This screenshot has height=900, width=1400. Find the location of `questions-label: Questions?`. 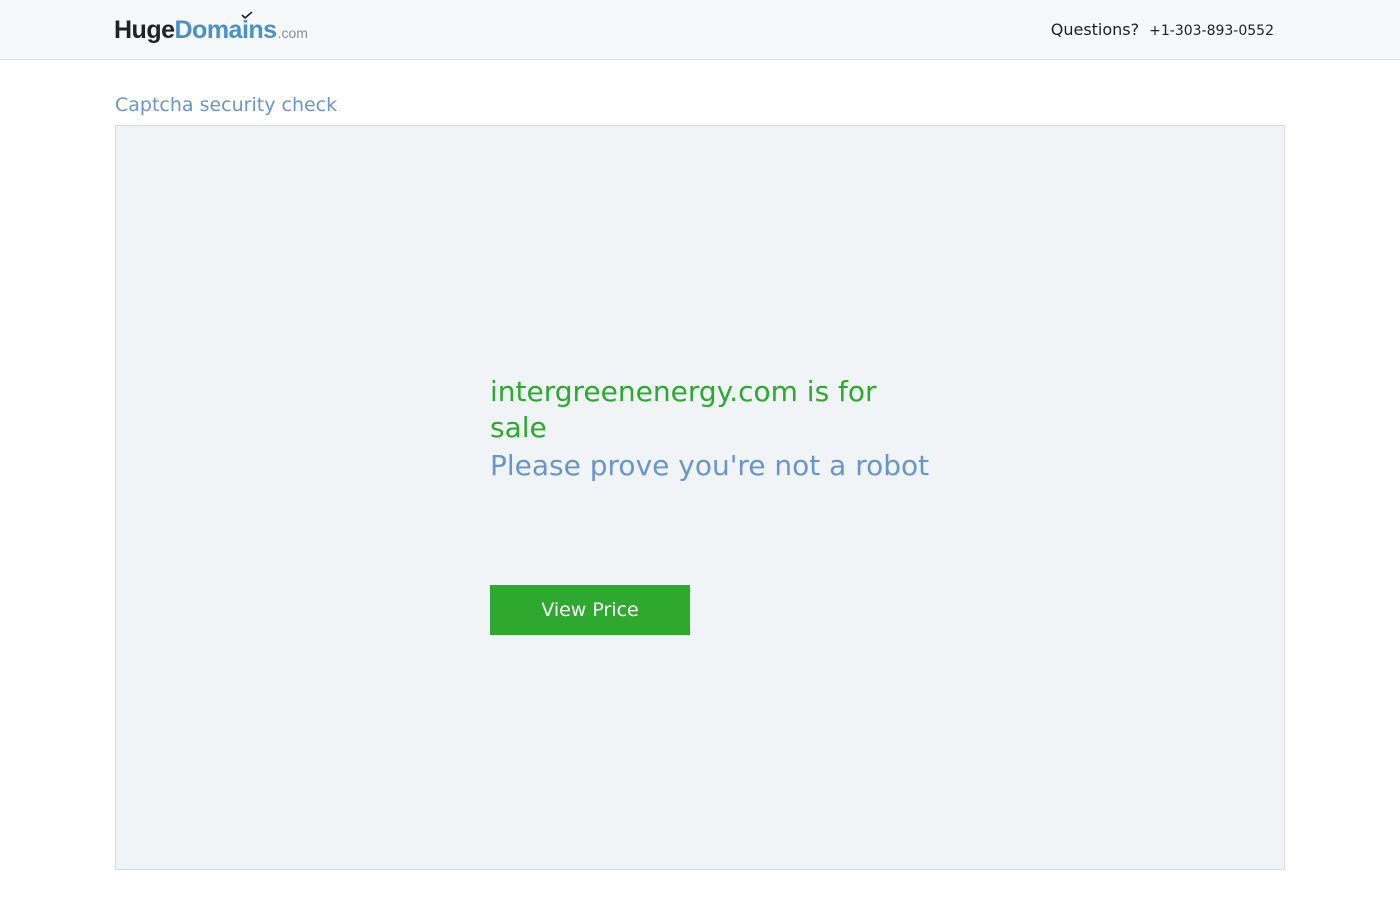

questions-label: Questions? is located at coordinates (1095, 29).